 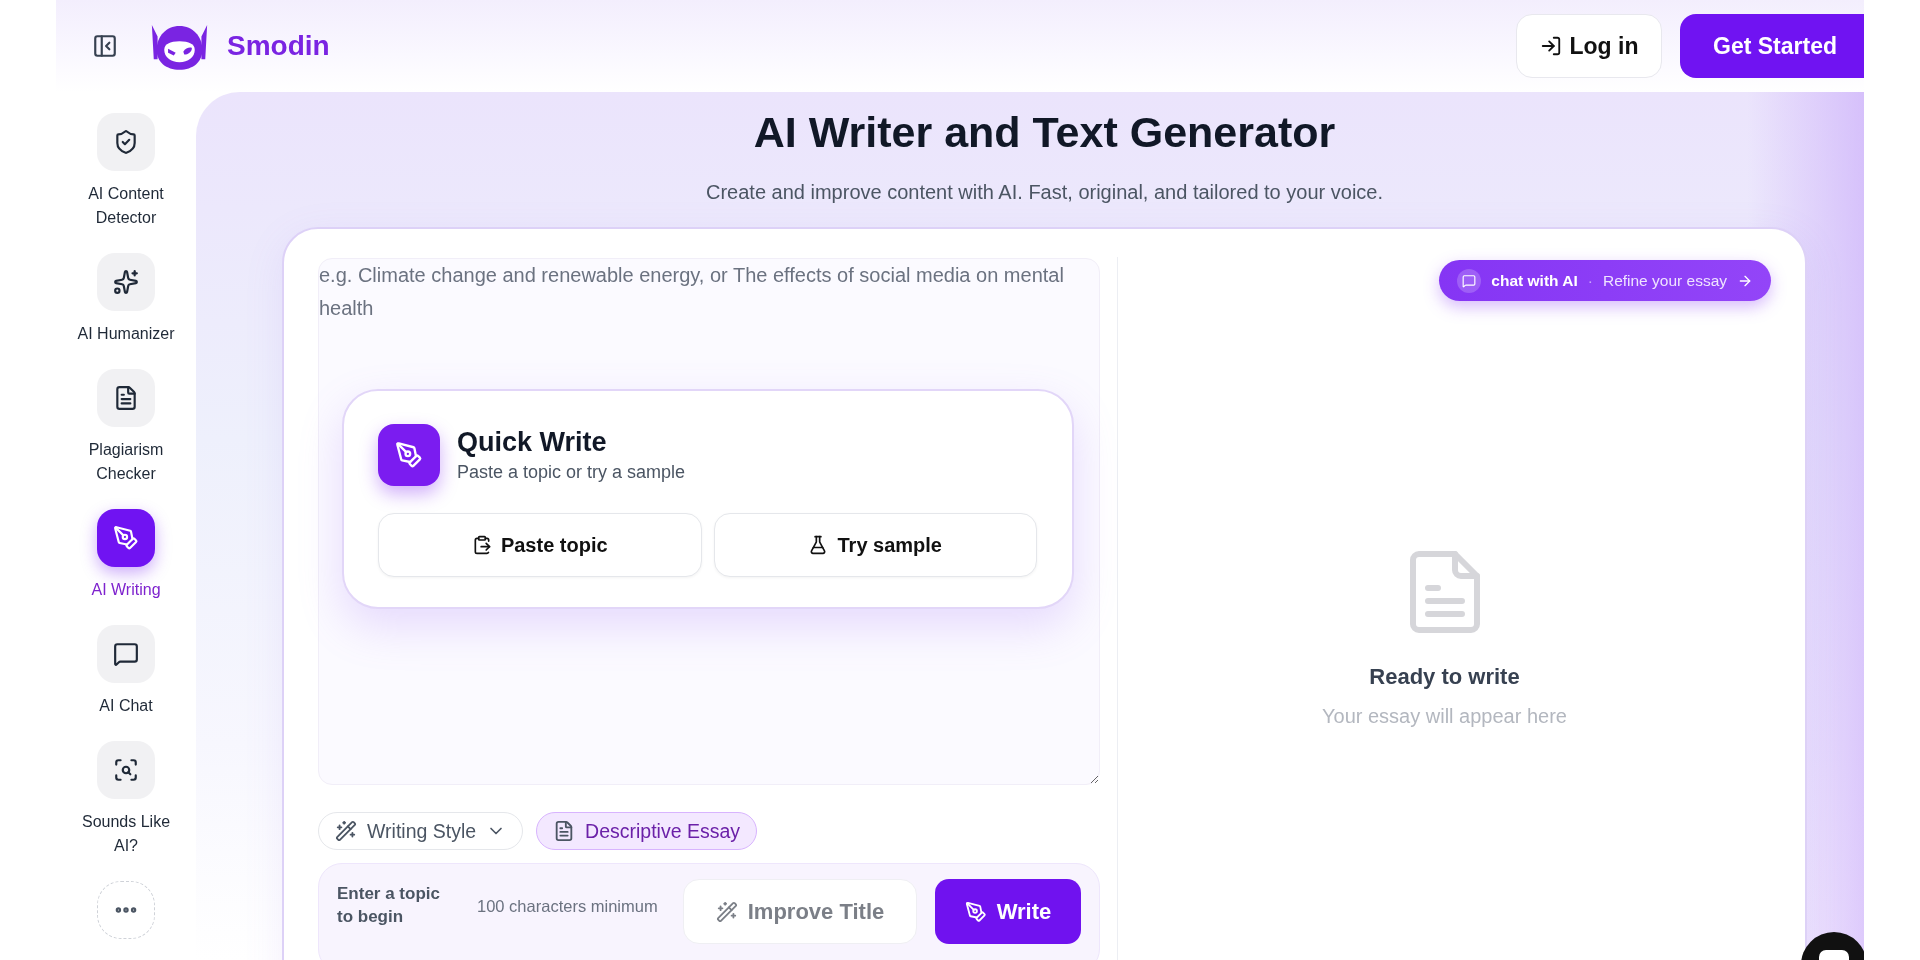 What do you see at coordinates (875, 545) in the screenshot?
I see `quick-write-button: Try sample` at bounding box center [875, 545].